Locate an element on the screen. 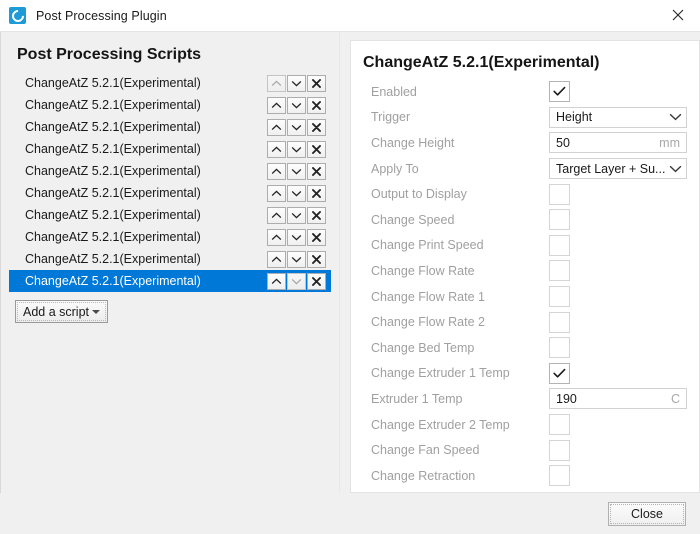 This screenshot has height=534, width=700. checkmark-icon is located at coordinates (559, 91).